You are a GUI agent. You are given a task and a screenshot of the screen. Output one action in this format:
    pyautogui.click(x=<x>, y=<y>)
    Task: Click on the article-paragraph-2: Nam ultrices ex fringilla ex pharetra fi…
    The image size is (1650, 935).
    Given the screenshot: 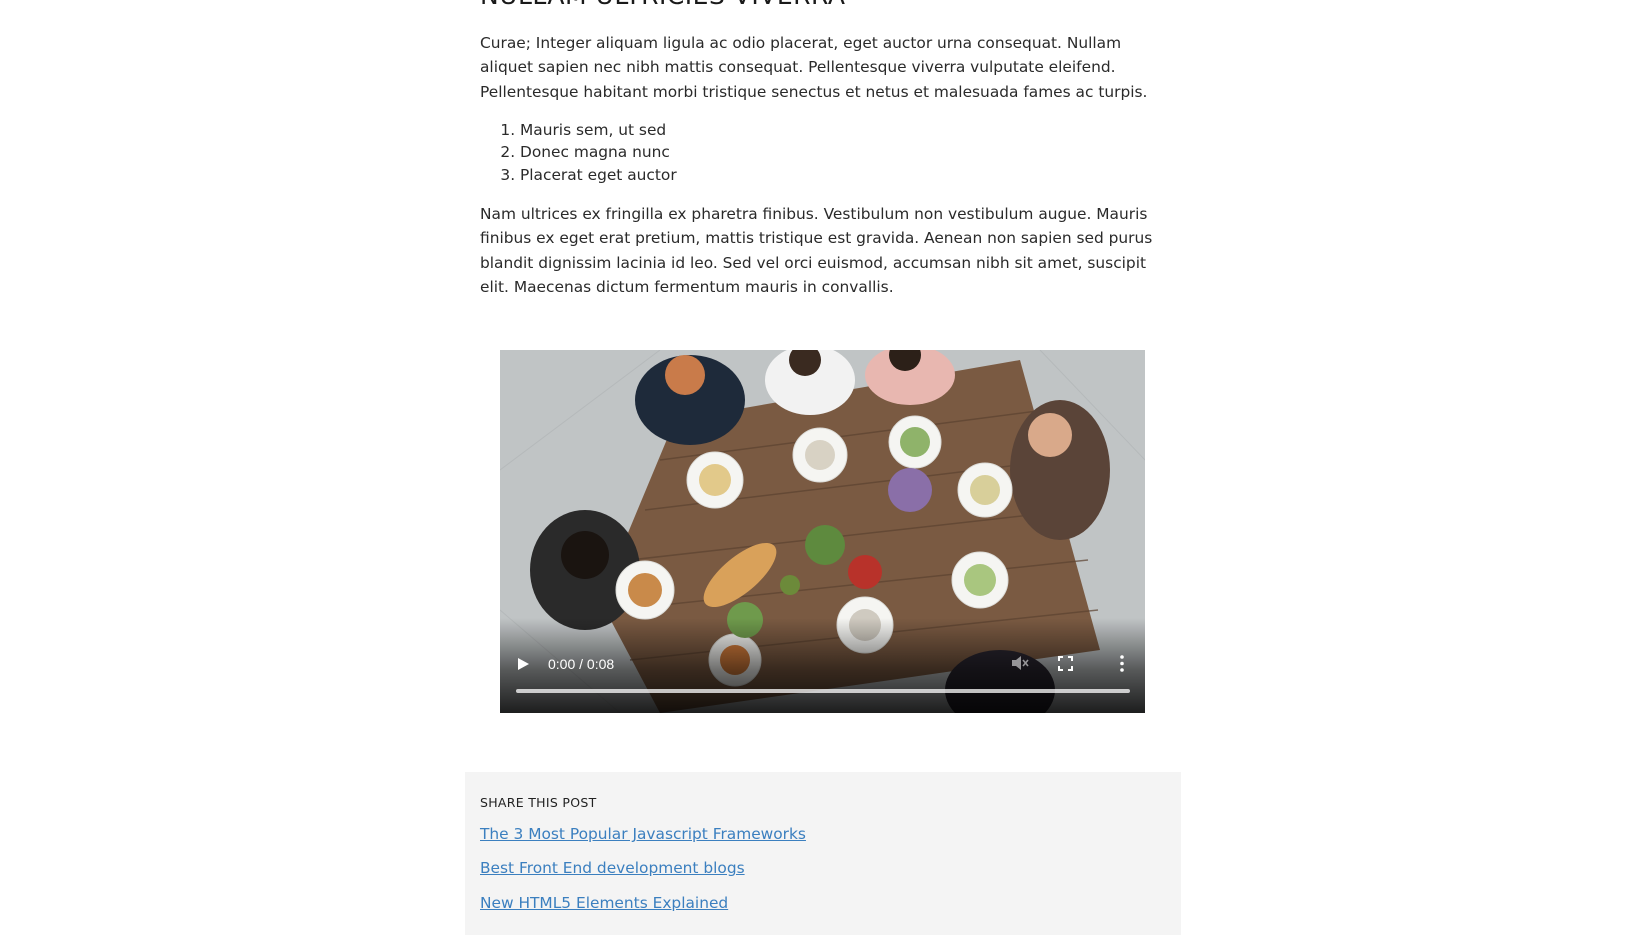 What is the action you would take?
    pyautogui.click(x=816, y=251)
    